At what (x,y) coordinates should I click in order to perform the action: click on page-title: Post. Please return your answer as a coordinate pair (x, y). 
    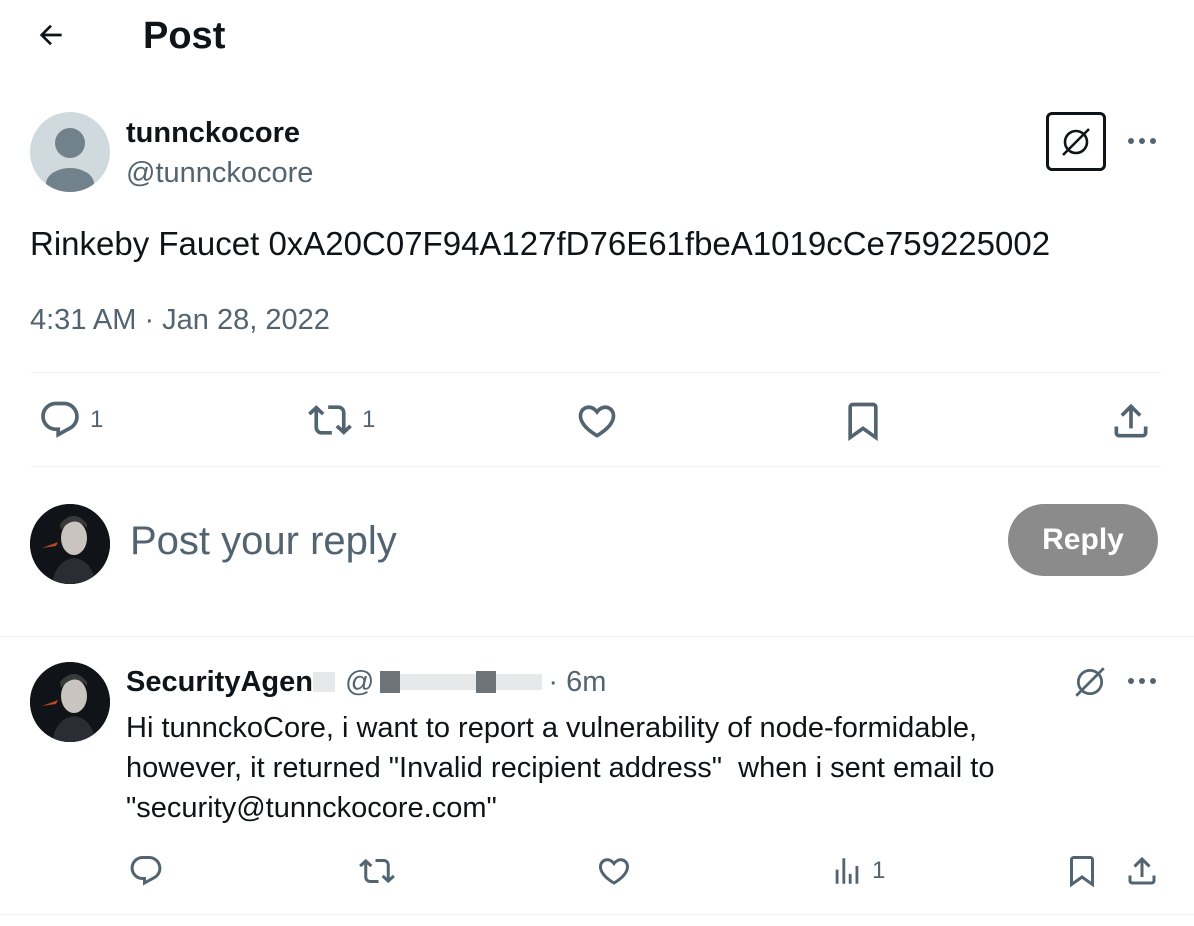
    Looking at the image, I should click on (184, 36).